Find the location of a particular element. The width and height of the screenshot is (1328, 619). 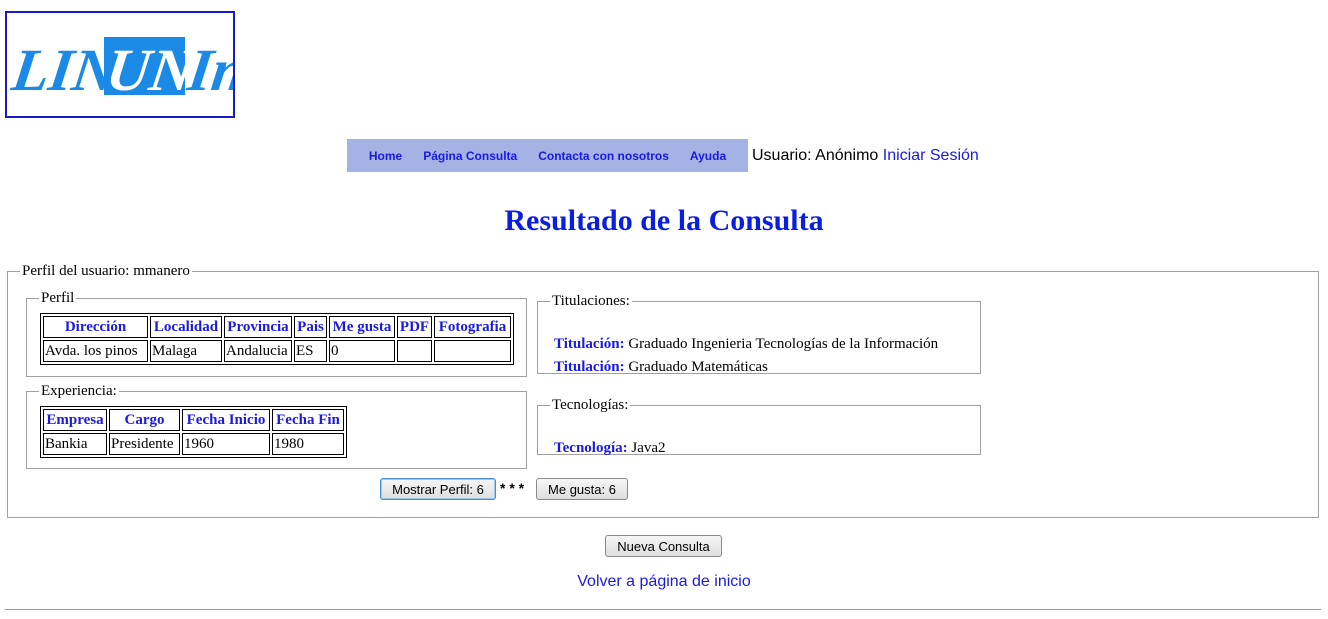

table-row: Avda. los pinos Malaga Andalucia ES 0 is located at coordinates (277, 351).